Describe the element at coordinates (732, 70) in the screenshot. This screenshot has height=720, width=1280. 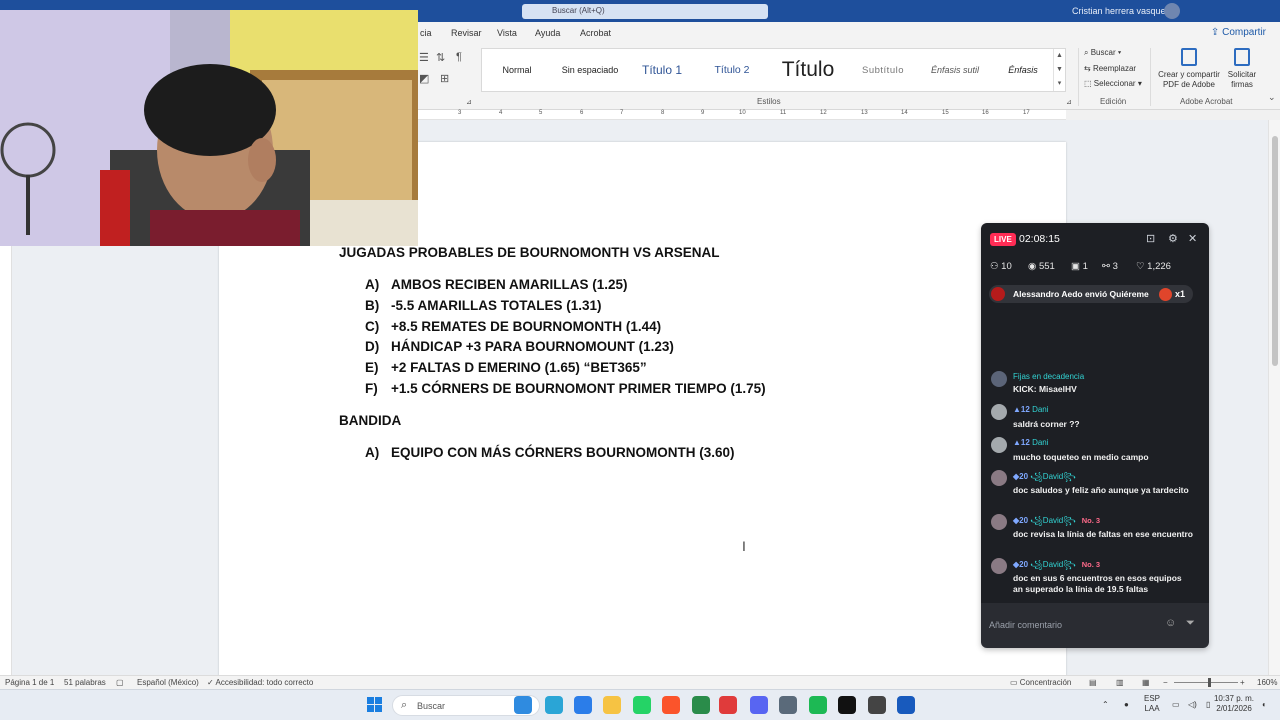
I see `style-titulo-2: Título 2` at that location.